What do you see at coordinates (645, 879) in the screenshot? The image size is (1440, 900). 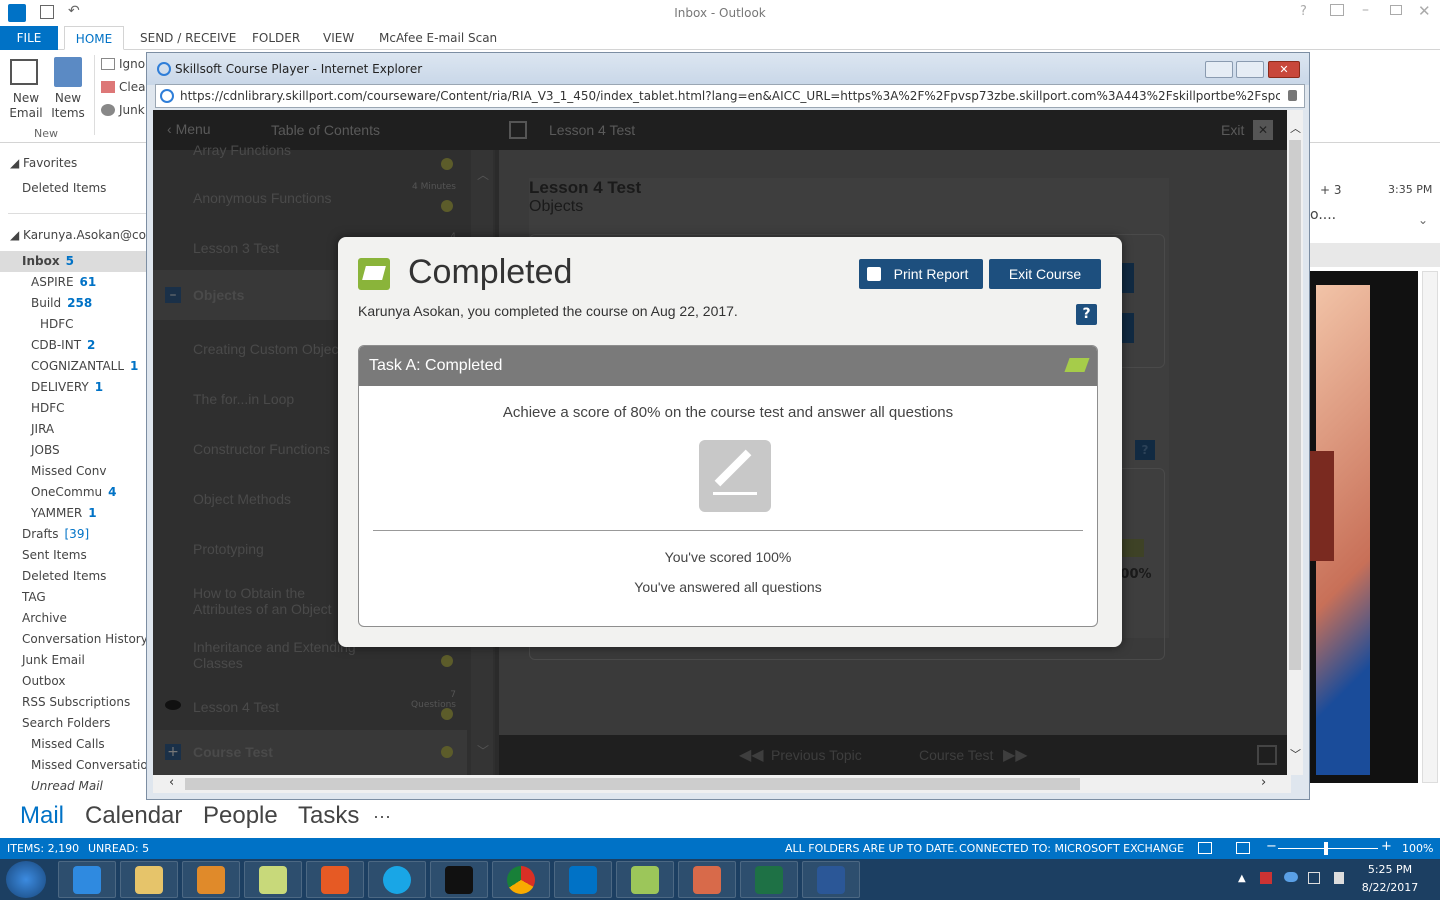 I see `taskbar-notepad-plus` at bounding box center [645, 879].